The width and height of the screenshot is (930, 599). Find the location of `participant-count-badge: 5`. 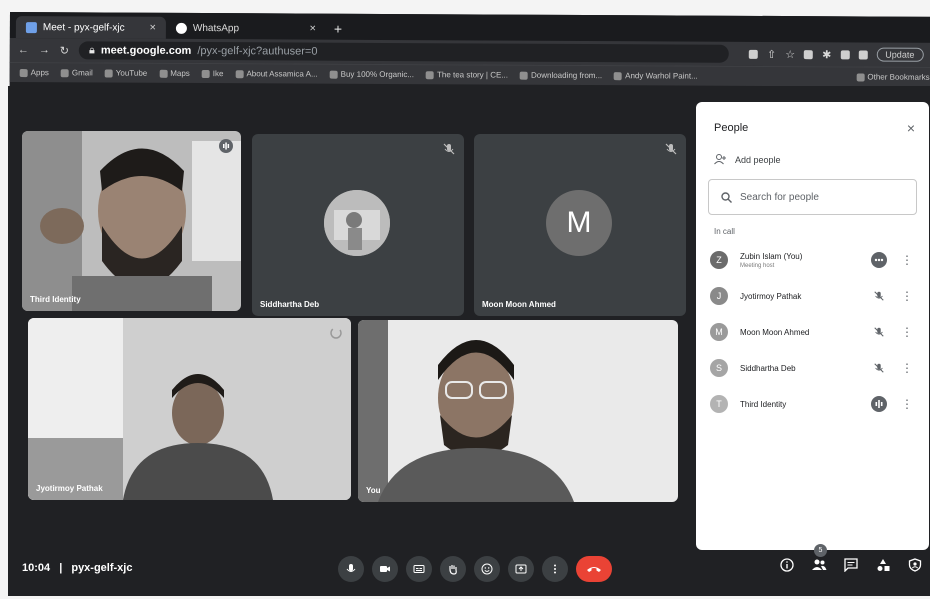

participant-count-badge: 5 is located at coordinates (820, 550).